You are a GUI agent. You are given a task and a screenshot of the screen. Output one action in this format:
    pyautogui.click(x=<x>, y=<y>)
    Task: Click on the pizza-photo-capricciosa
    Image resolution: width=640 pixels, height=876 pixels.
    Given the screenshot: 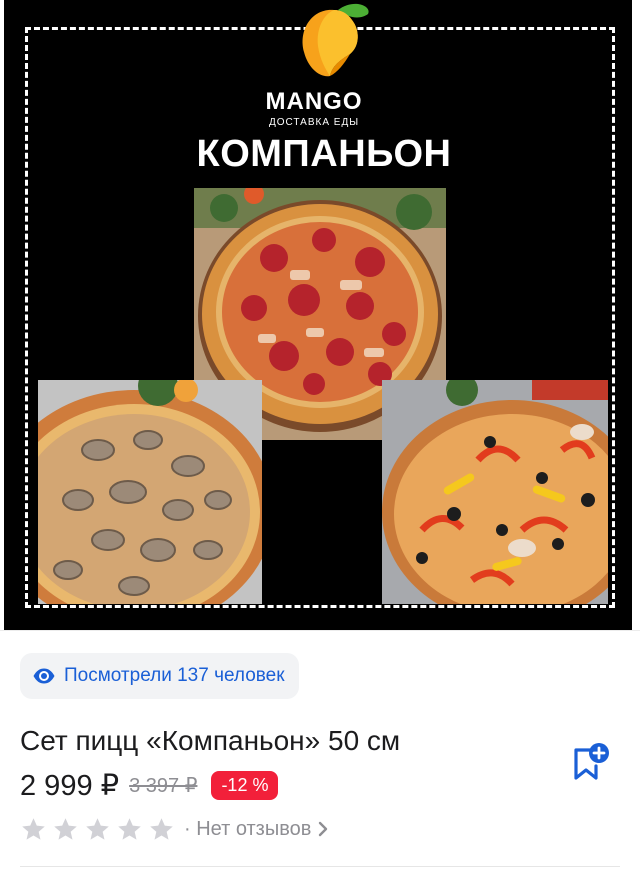 What is the action you would take?
    pyautogui.click(x=495, y=492)
    